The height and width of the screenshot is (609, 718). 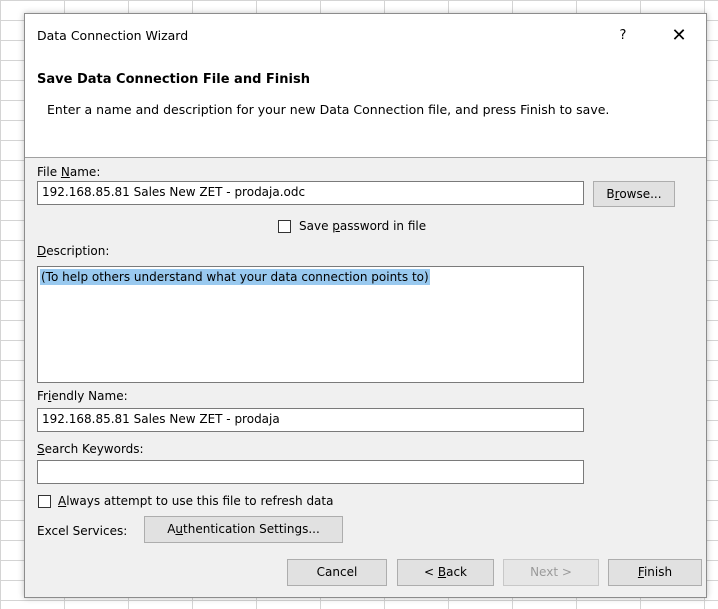 I want to click on title-bar: Data Connection Wizard ? ✕, so click(x=365, y=36).